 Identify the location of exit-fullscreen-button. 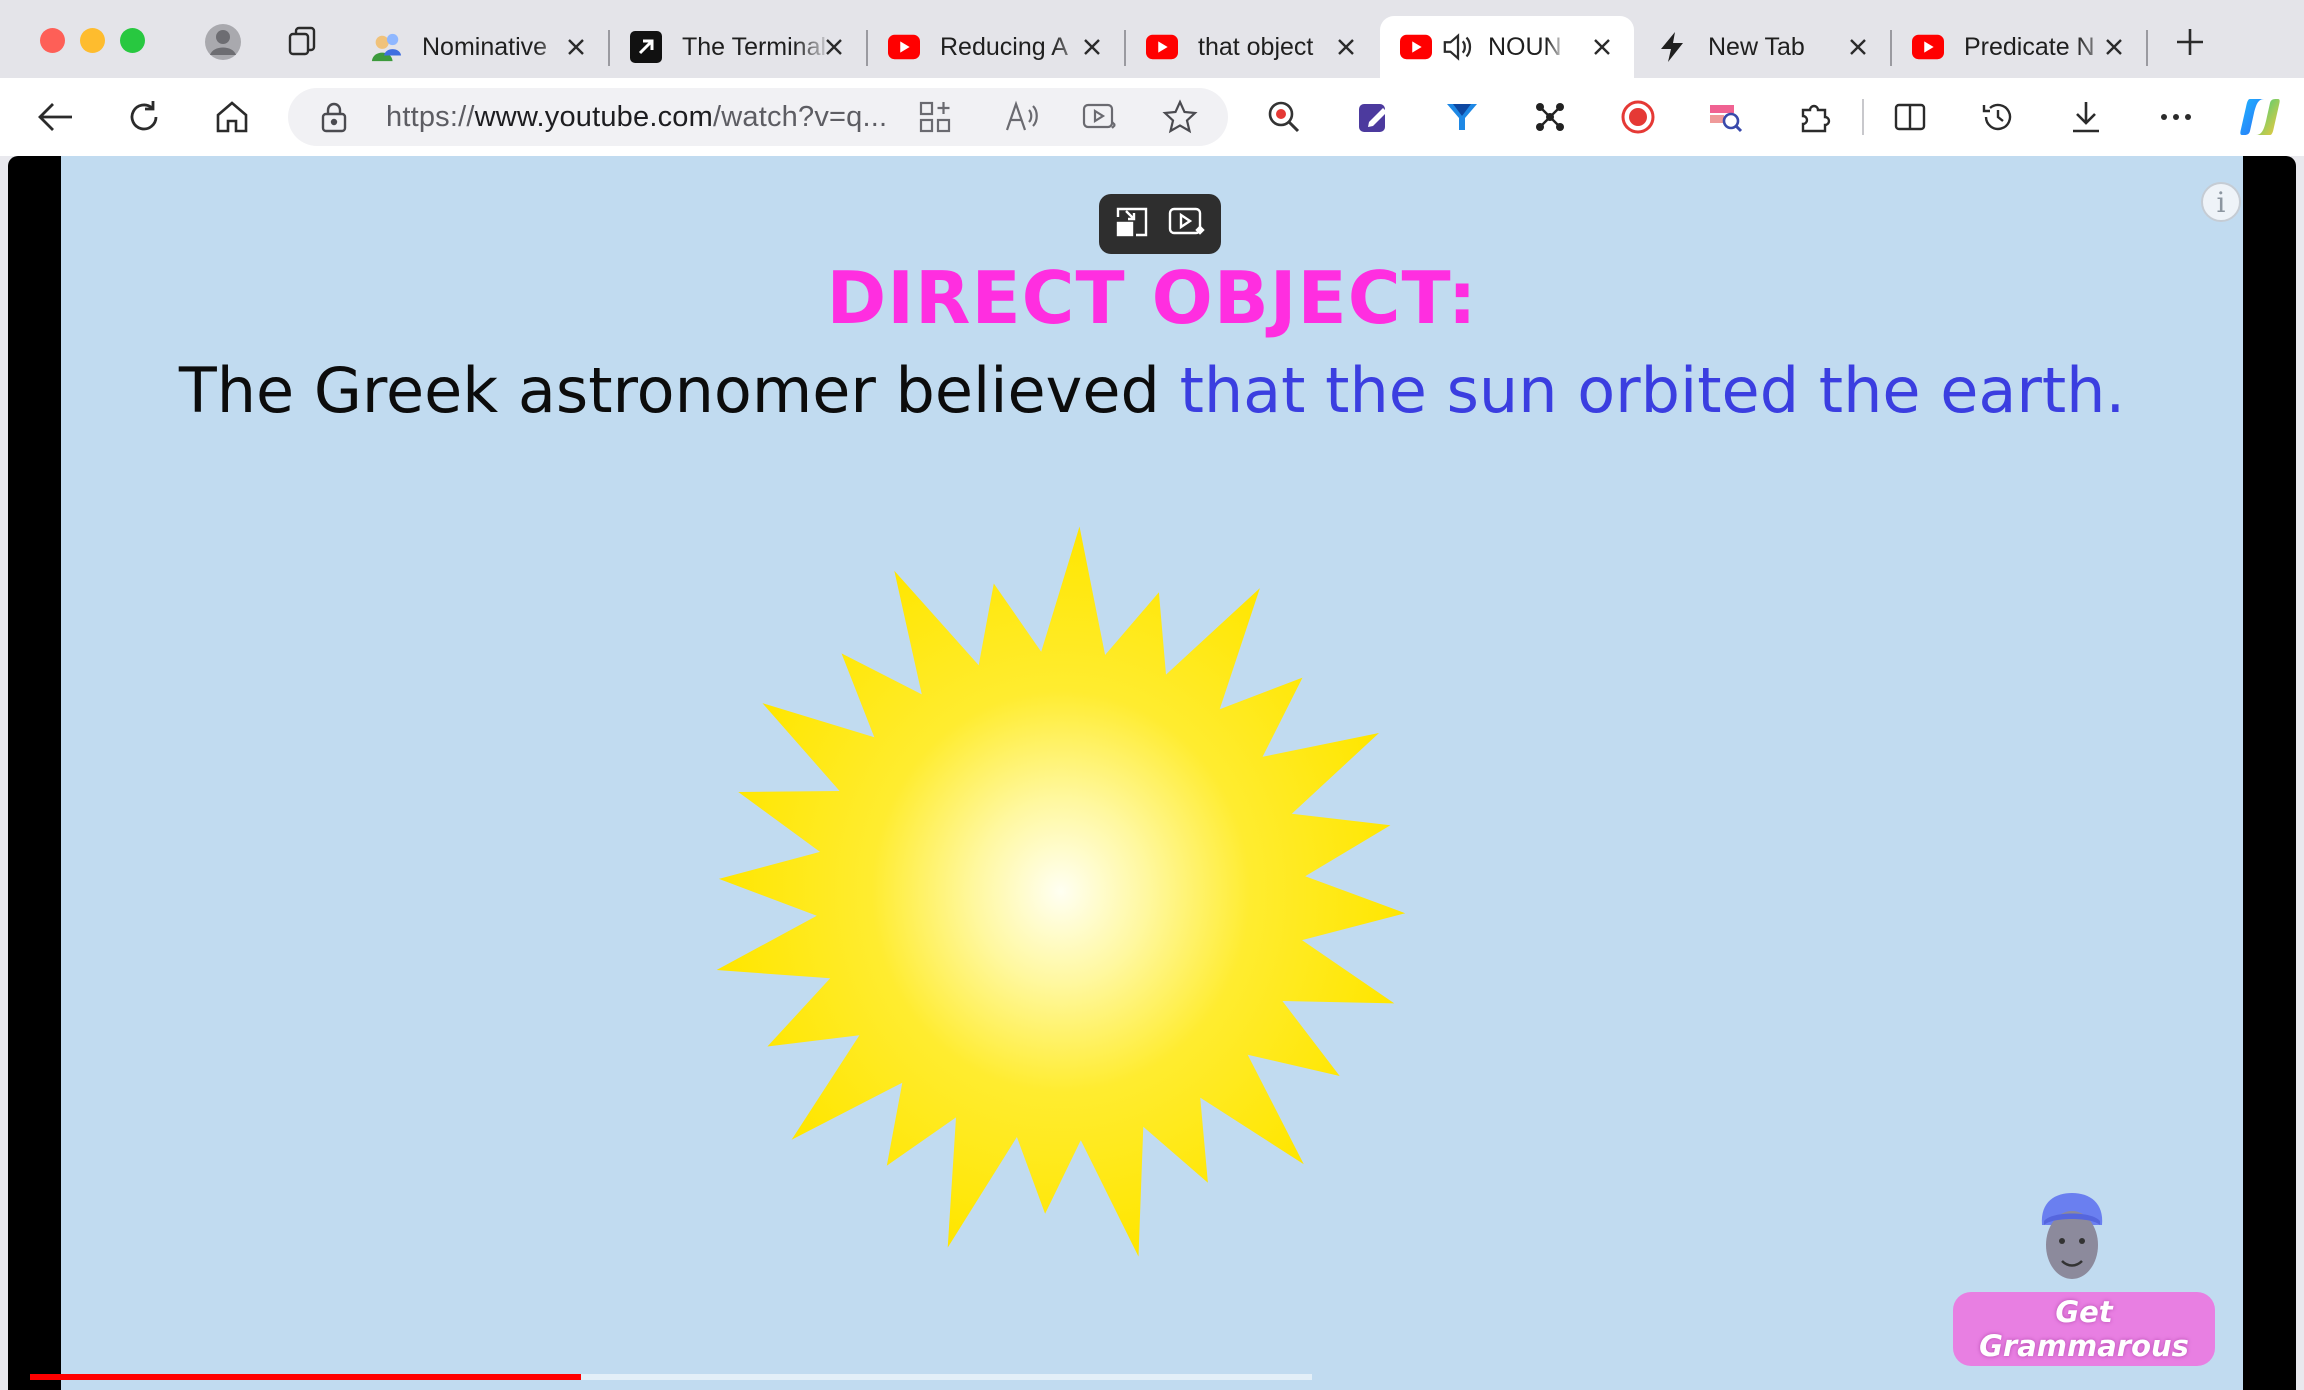
(1132, 224).